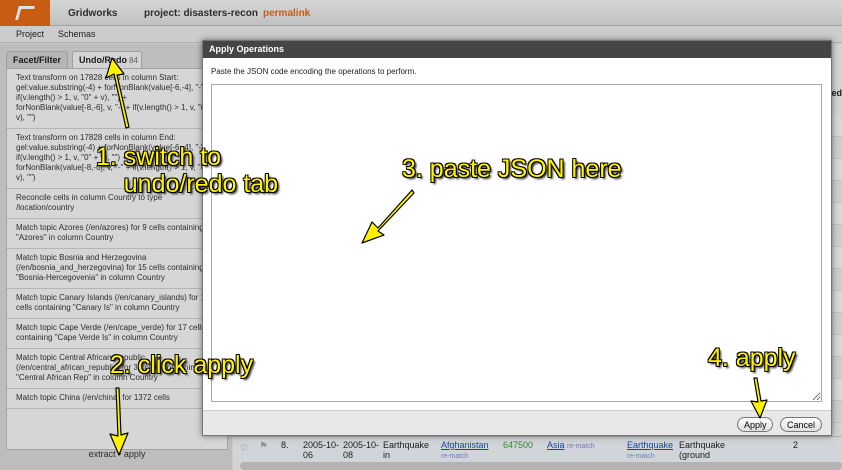 Image resolution: width=842 pixels, height=470 pixels. I want to click on apply-button: Apply, so click(755, 424).